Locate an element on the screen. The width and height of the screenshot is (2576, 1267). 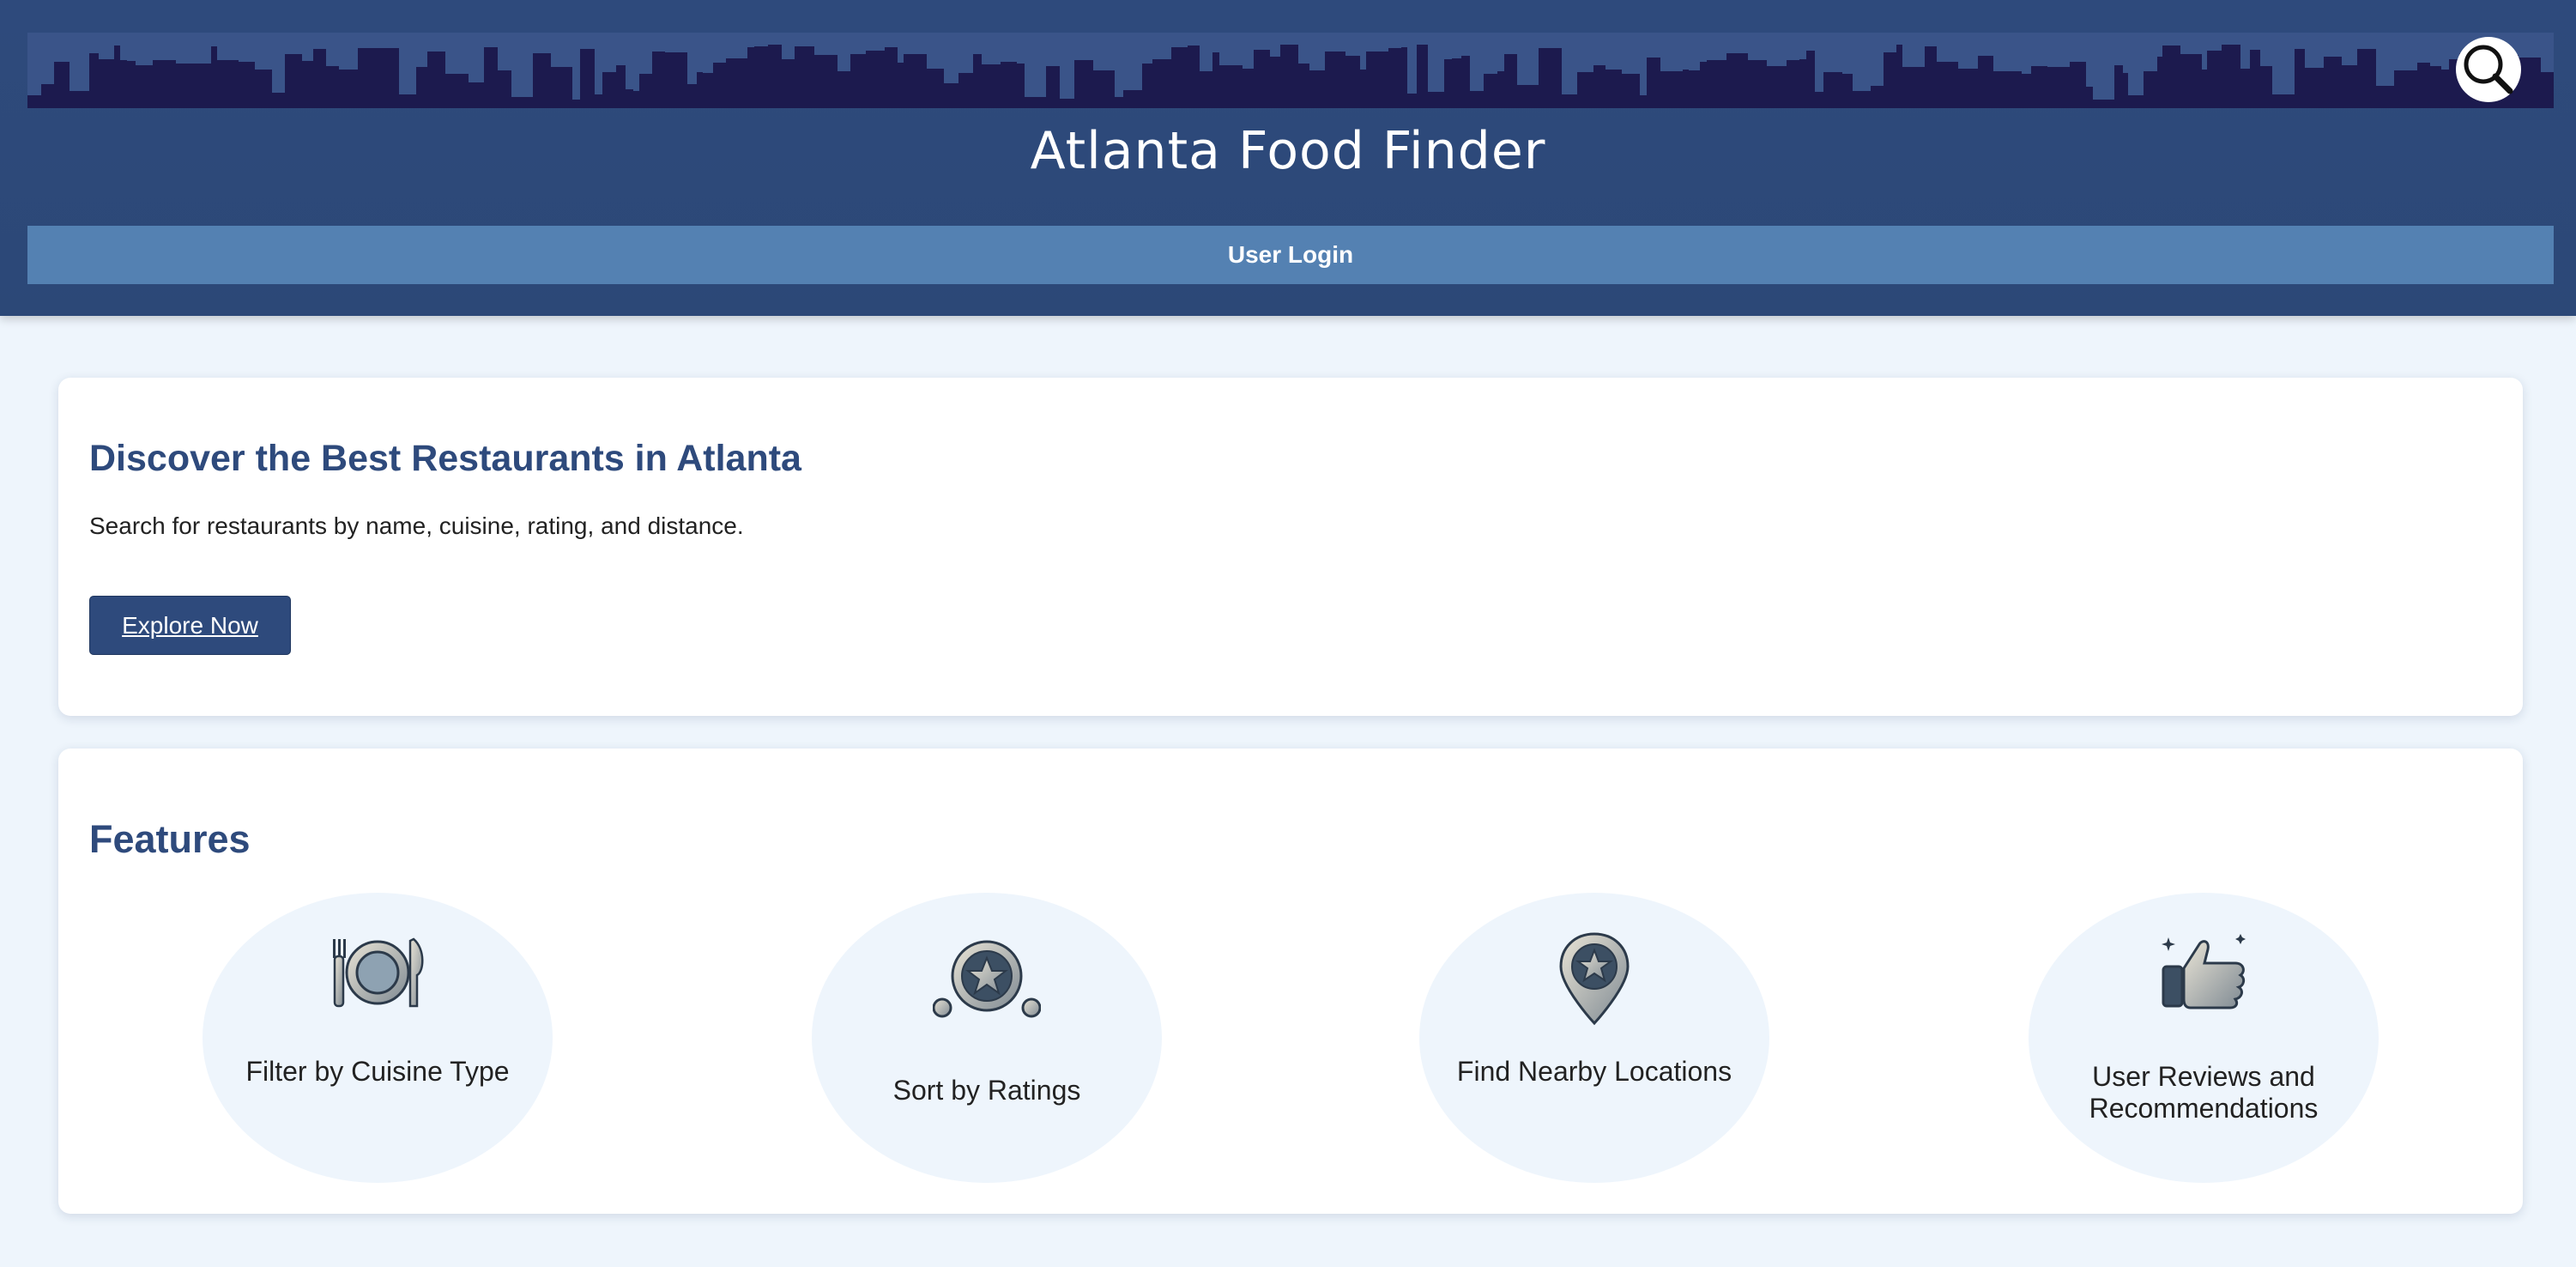
site-title: Atlanta Food Finder is located at coordinates (1288, 151).